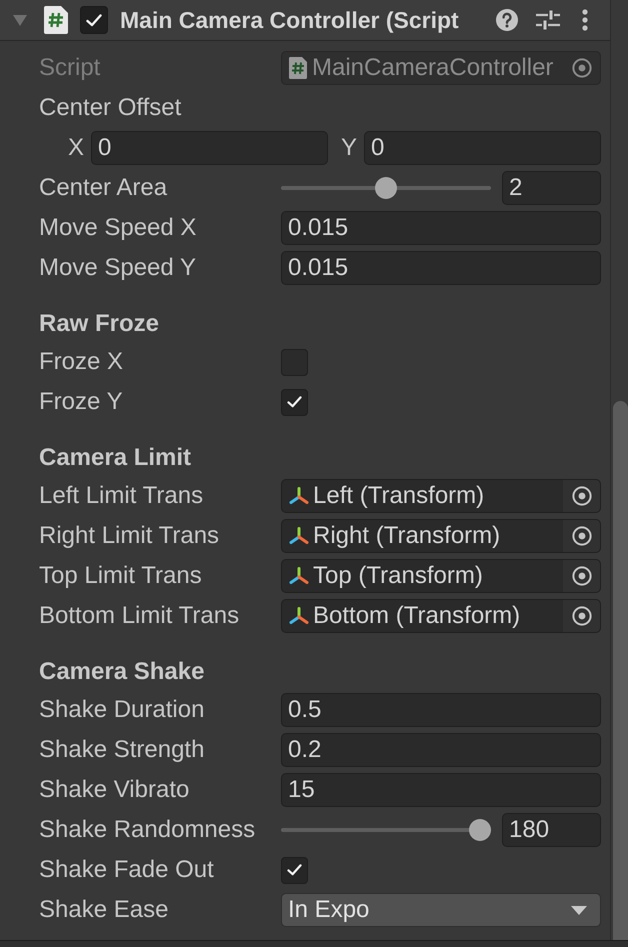 This screenshot has height=947, width=628. Describe the element at coordinates (349, 148) in the screenshot. I see `axis-label: Y` at that location.